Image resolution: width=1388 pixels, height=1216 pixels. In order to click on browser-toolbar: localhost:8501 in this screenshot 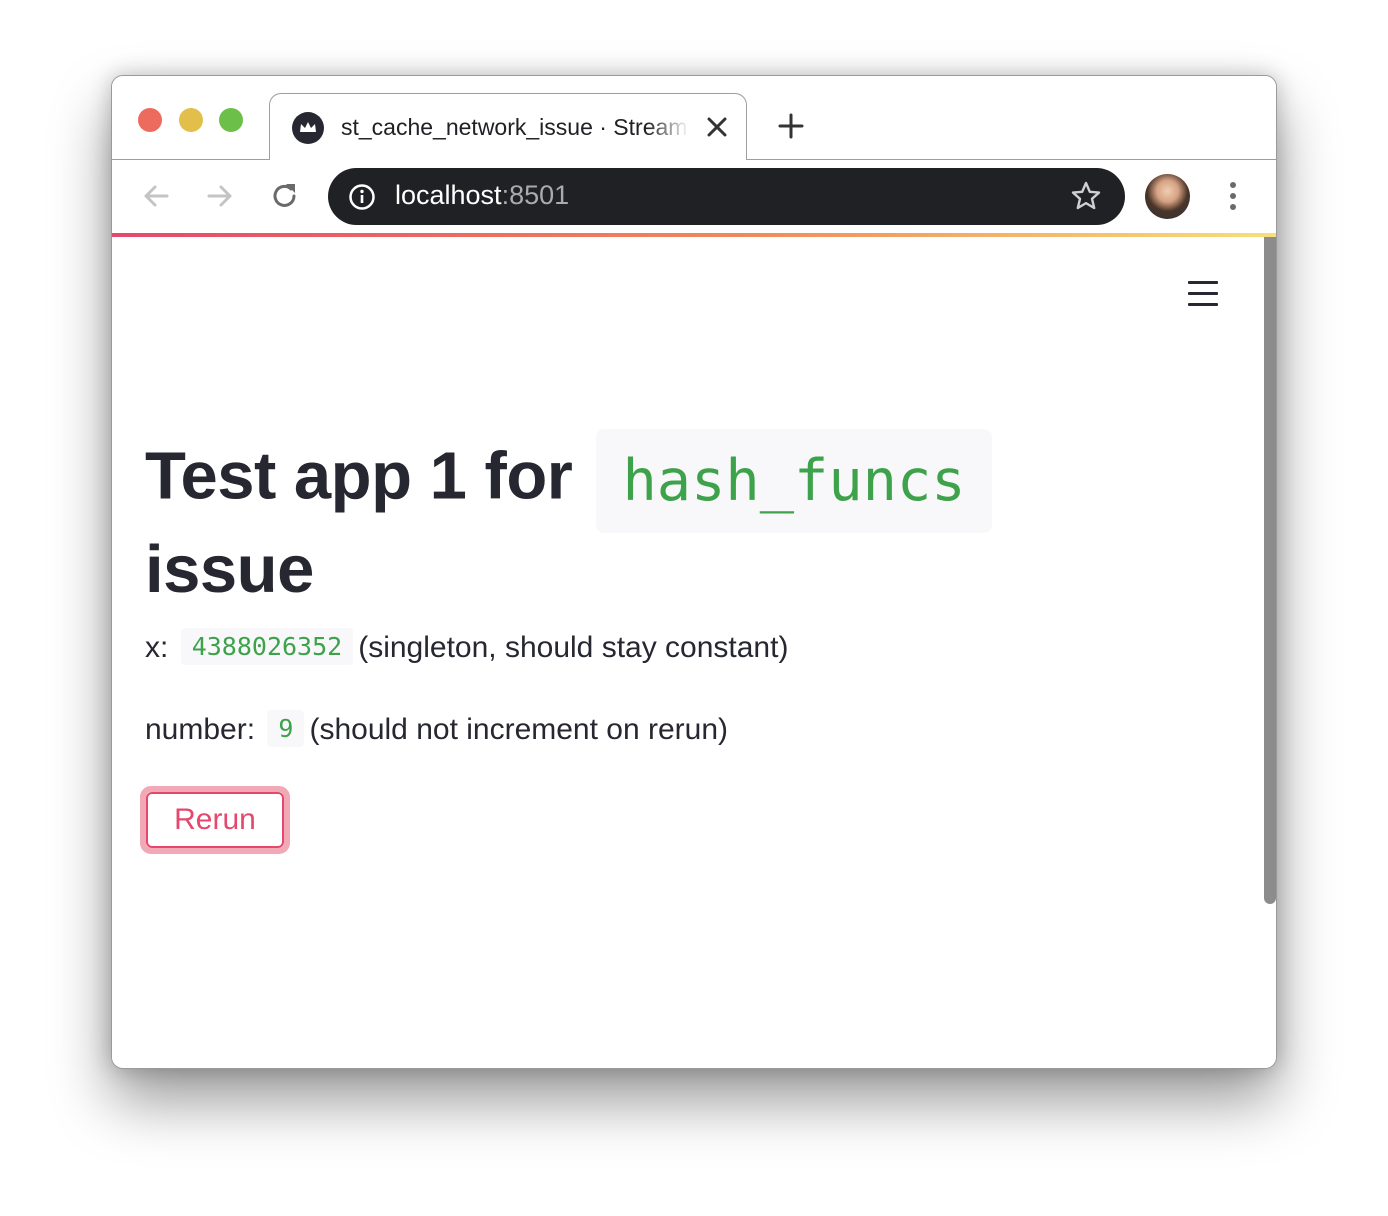, I will do `click(694, 196)`.